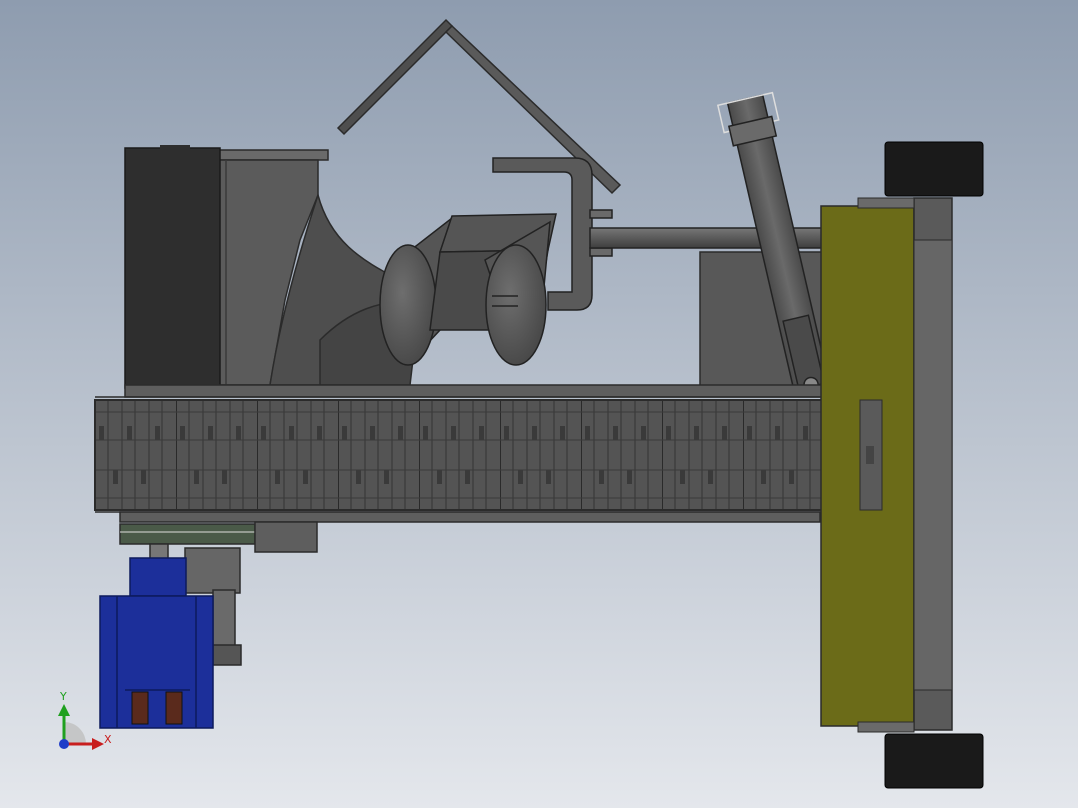  What do you see at coordinates (175, 147) in the screenshot?
I see `control-box-cap` at bounding box center [175, 147].